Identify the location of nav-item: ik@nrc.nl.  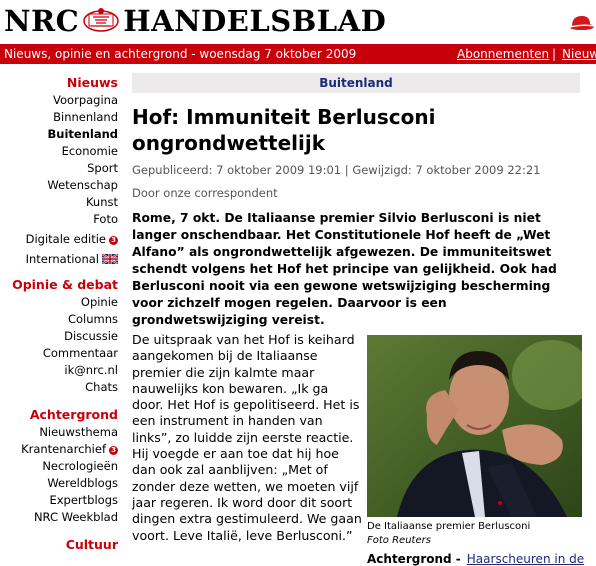
(61, 370).